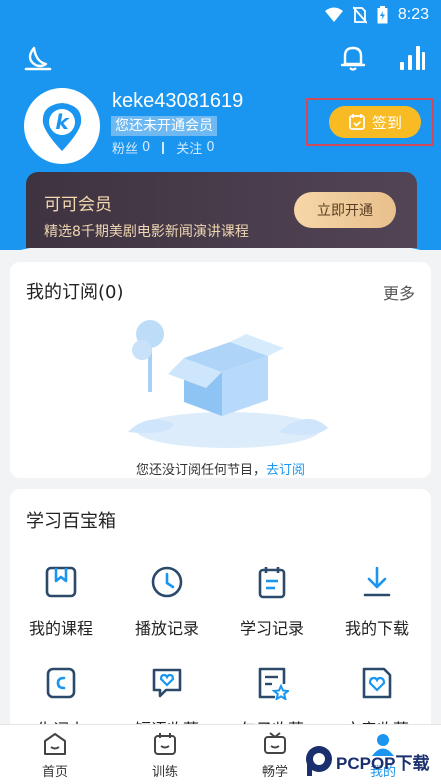  What do you see at coordinates (272, 602) in the screenshot?
I see `tool-study-records: 学习记录` at bounding box center [272, 602].